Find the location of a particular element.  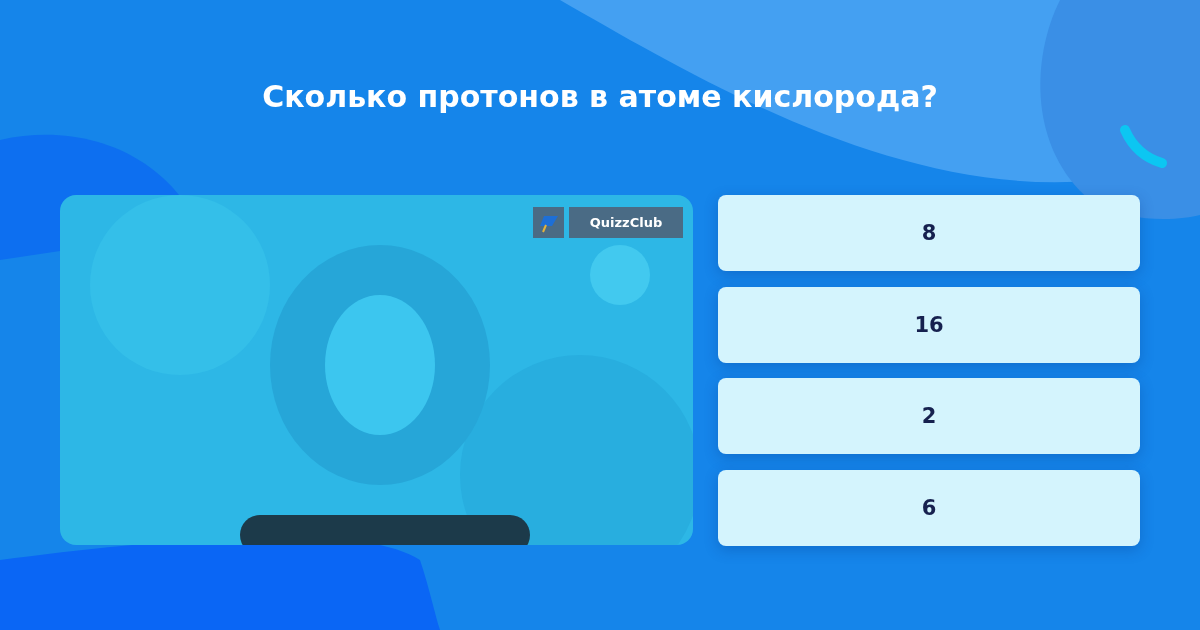

answer-option: 6 is located at coordinates (929, 507).